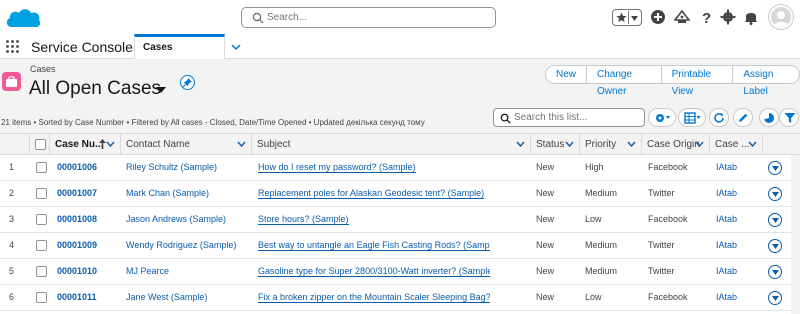  What do you see at coordinates (77, 219) in the screenshot?
I see `case-number-link: 00001008` at bounding box center [77, 219].